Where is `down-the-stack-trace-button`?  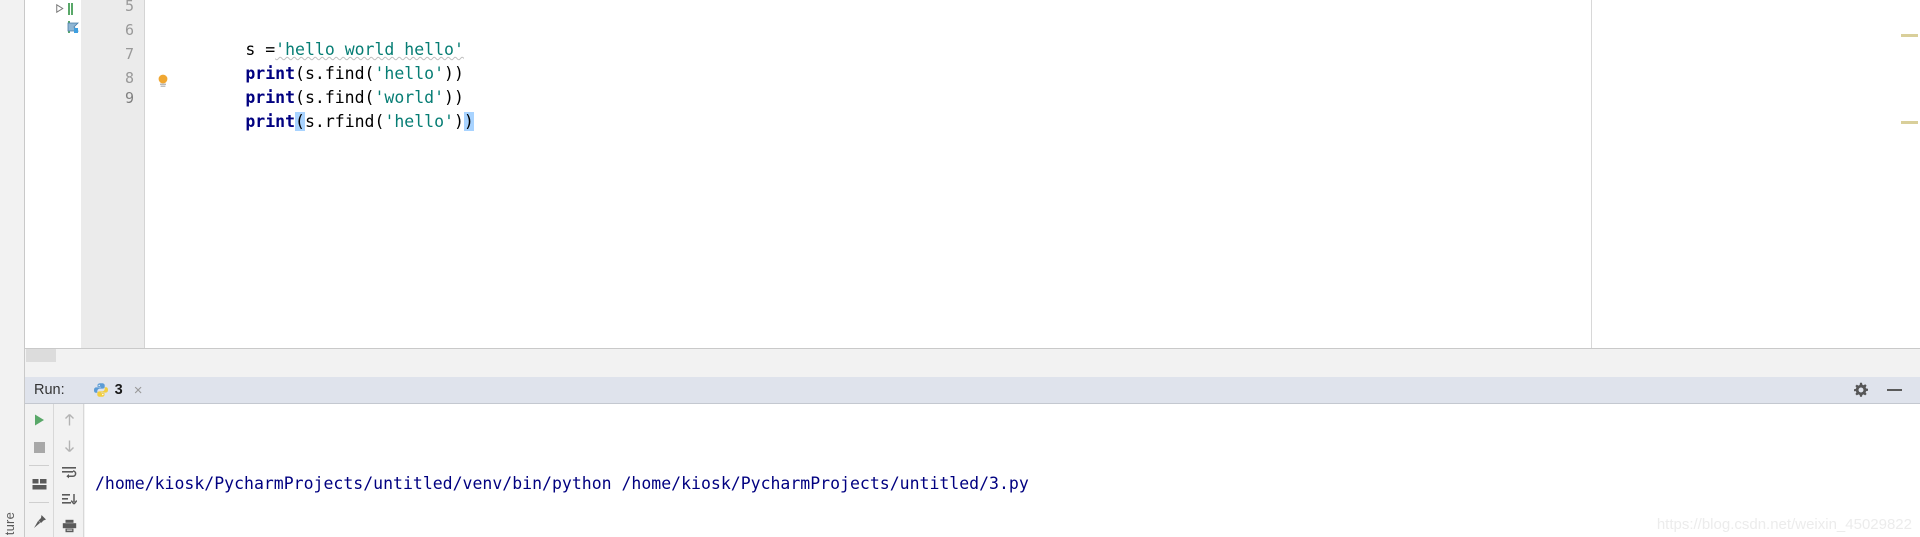
down-the-stack-trace-button is located at coordinates (69, 447).